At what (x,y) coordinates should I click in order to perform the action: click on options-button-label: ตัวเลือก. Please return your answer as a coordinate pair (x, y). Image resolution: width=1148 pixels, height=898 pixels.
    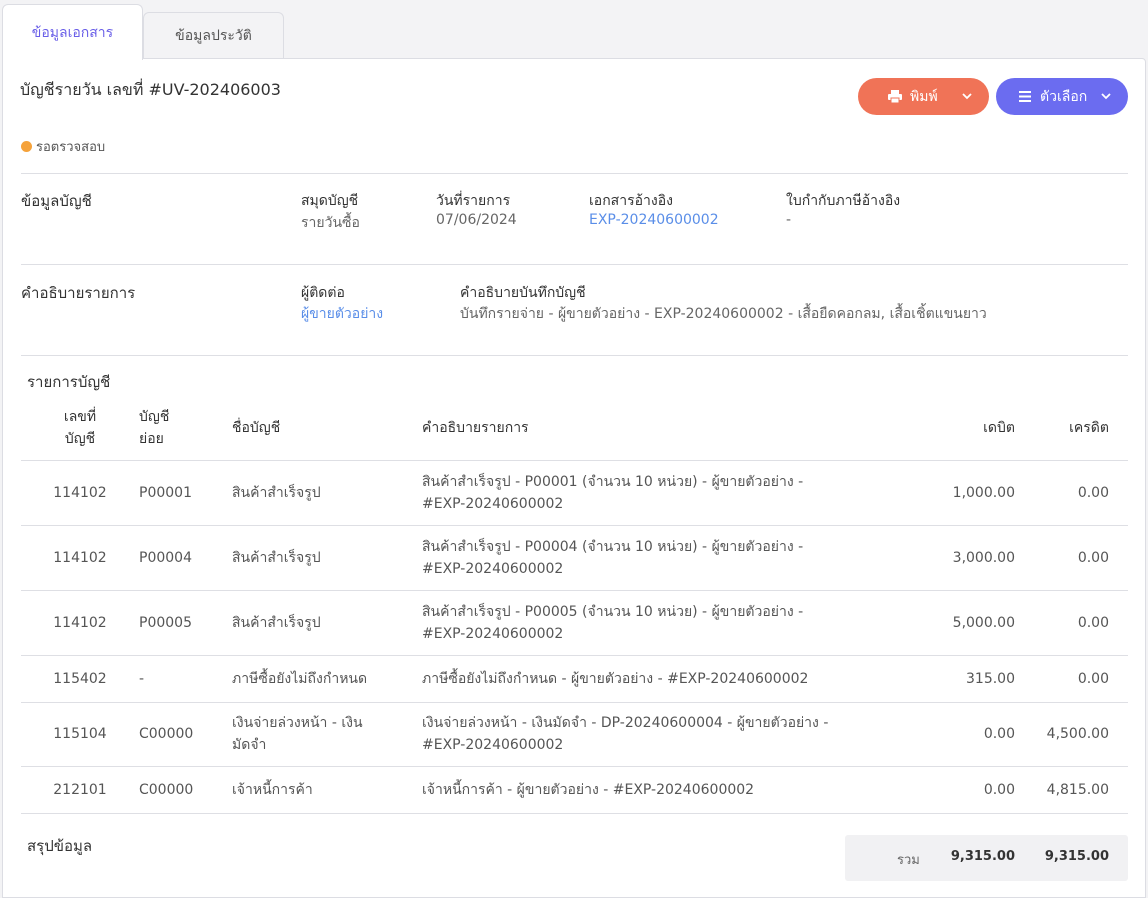
    Looking at the image, I should click on (1064, 96).